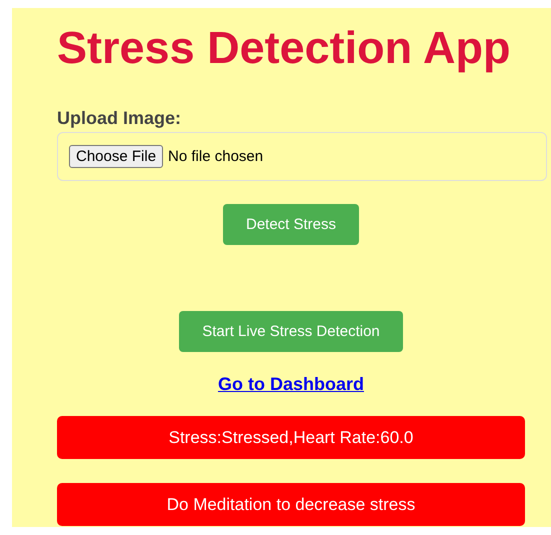 The image size is (551, 535). I want to click on choose-file-button: Choose File, so click(116, 156).